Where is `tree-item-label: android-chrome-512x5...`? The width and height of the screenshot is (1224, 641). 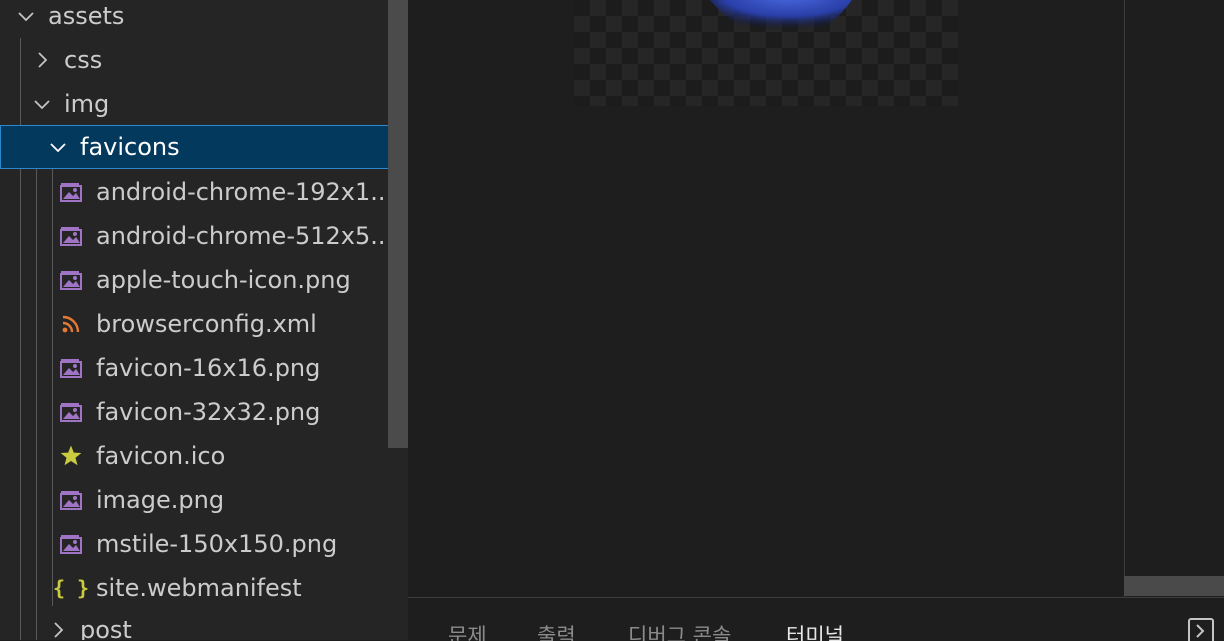
tree-item-label: android-chrome-512x5... is located at coordinates (245, 236).